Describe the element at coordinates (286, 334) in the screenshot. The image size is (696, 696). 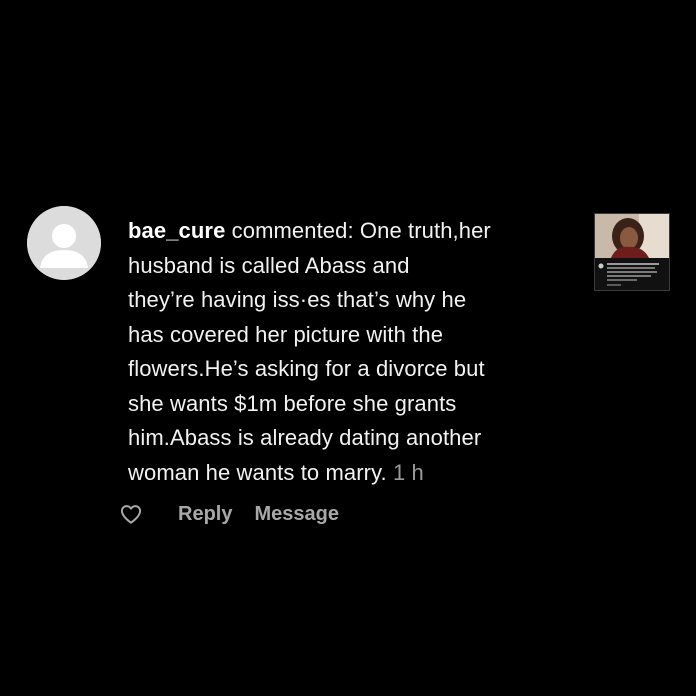
I see `comment-line-4: has covered her picture with the` at that location.